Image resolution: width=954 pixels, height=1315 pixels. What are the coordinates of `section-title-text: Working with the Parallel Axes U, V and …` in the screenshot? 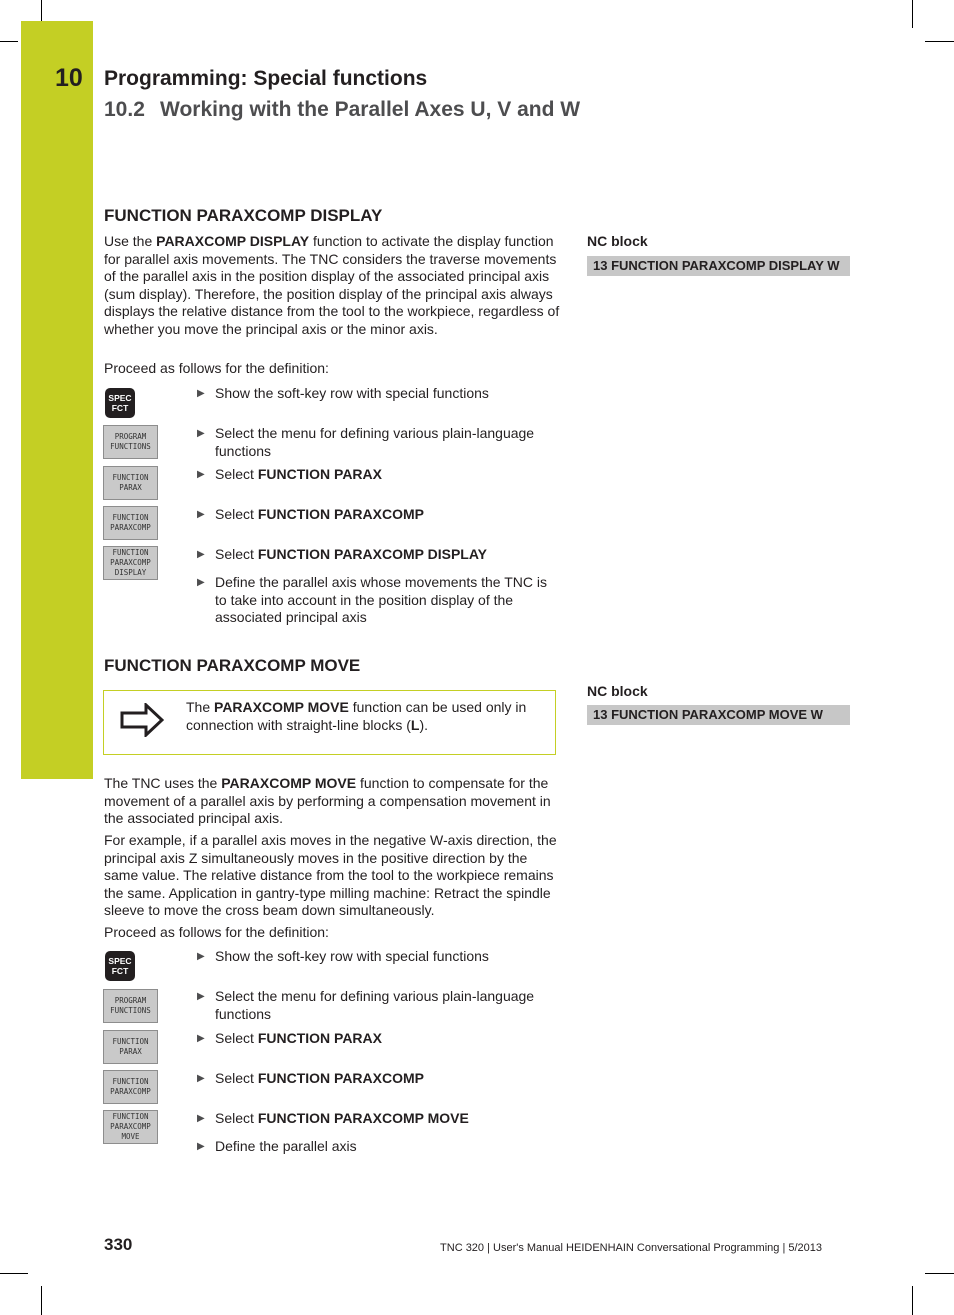 It's located at (370, 109).